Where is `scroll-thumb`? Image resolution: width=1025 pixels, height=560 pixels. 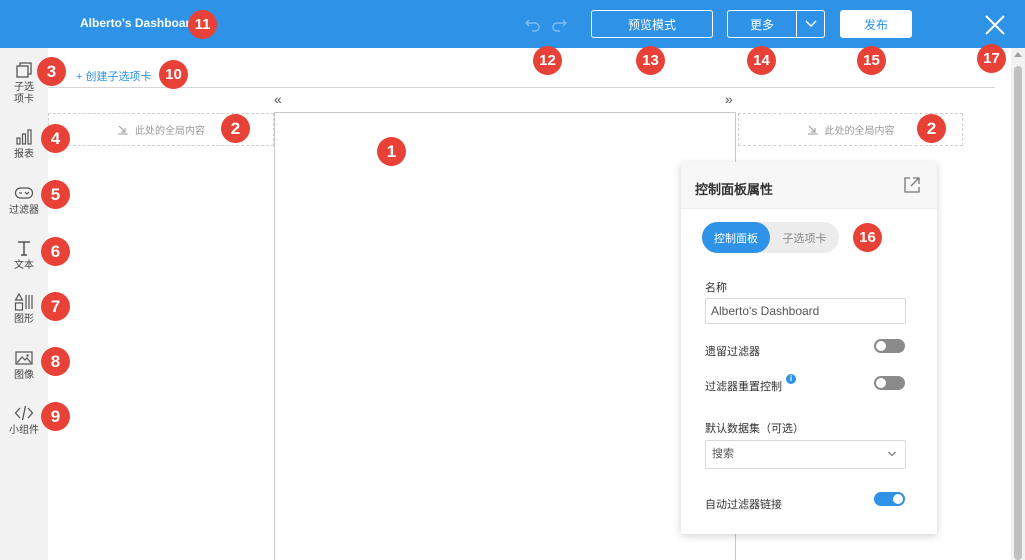
scroll-thumb is located at coordinates (1018, 313).